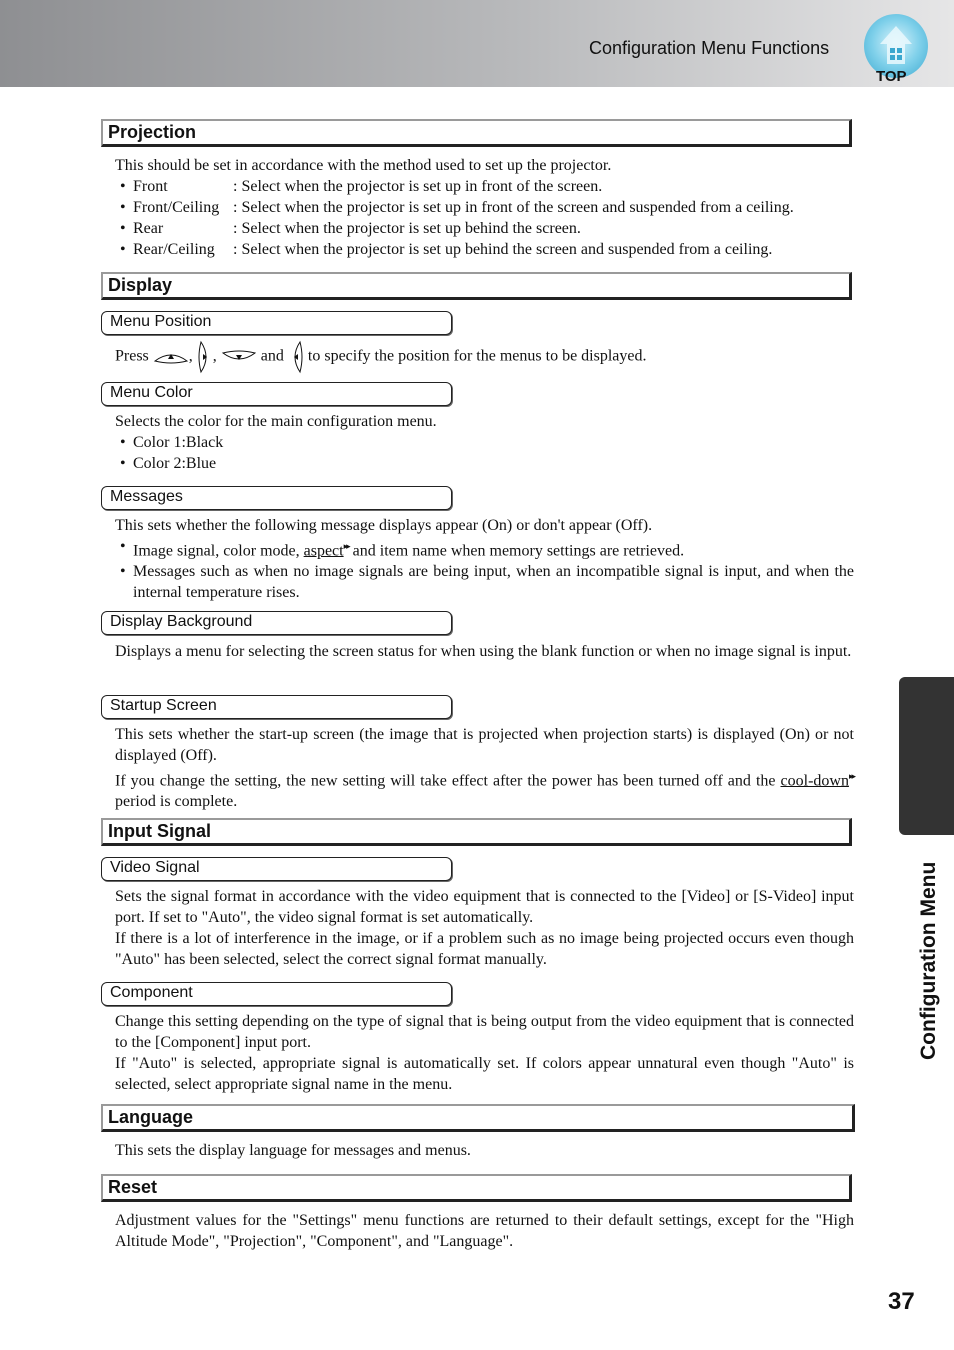 This screenshot has width=954, height=1350. Describe the element at coordinates (276, 323) in the screenshot. I see `subheading-menu-position: Menu Position` at that location.